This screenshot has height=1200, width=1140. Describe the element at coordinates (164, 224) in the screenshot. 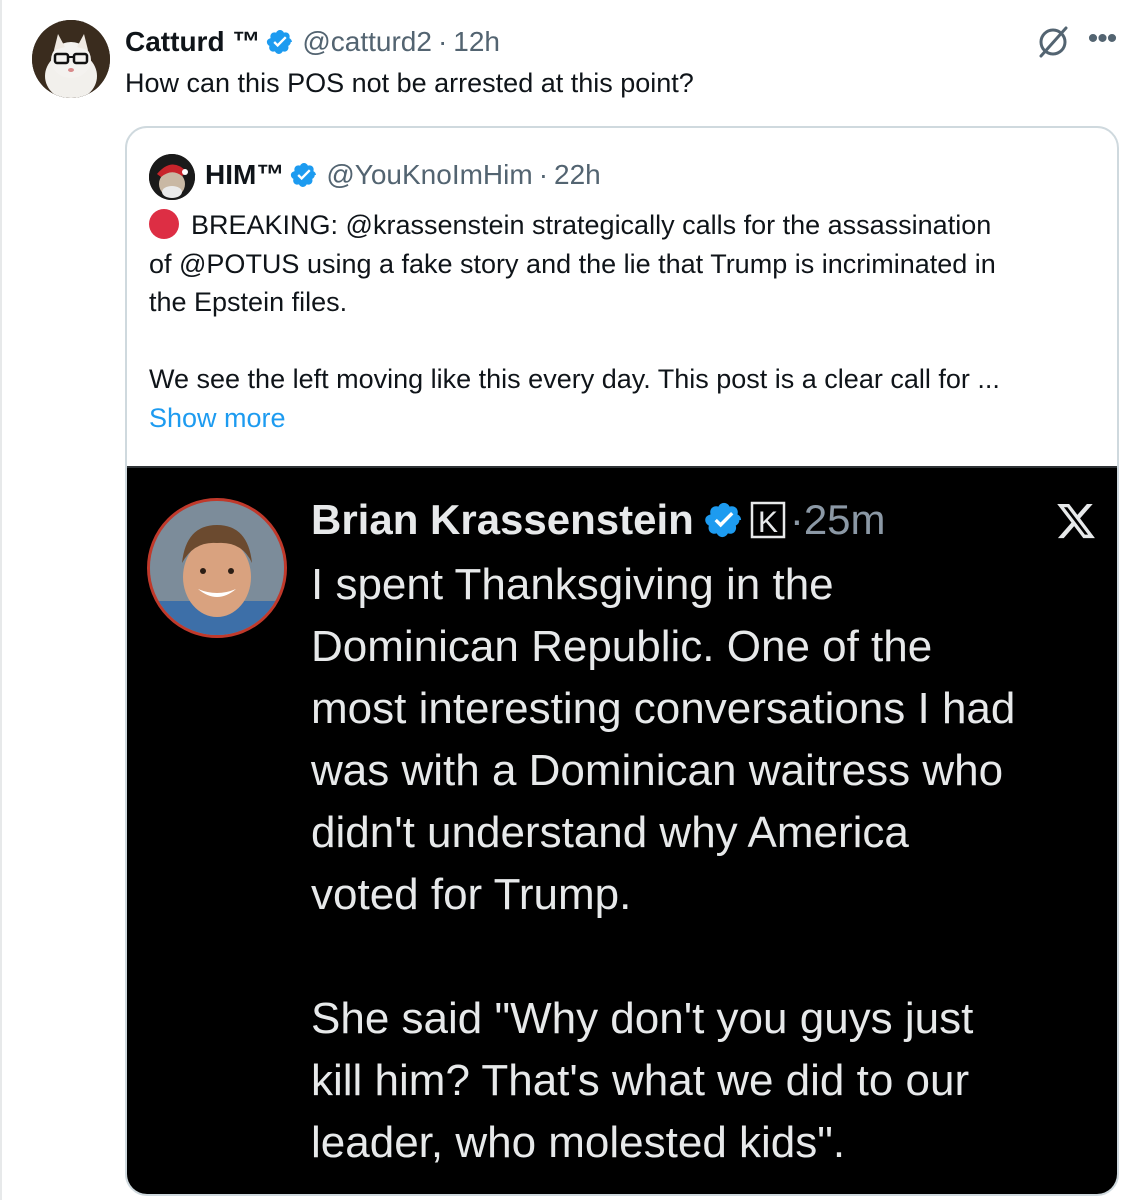

I see `red-circle-emoji-icon` at that location.